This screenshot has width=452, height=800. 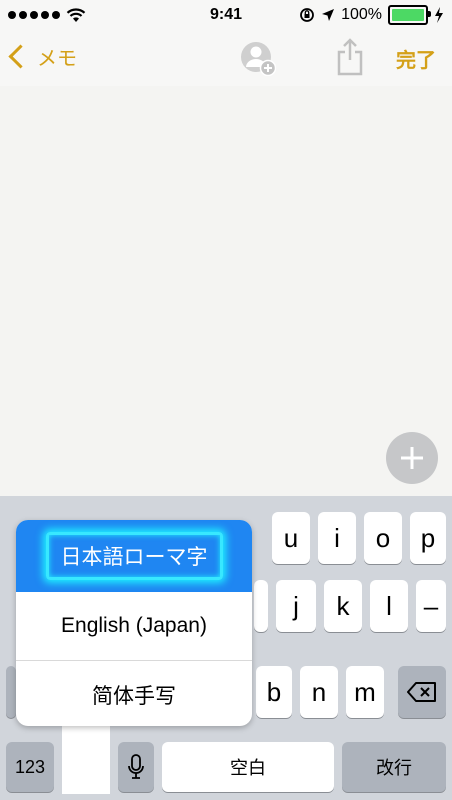 I want to click on space-key: 空白, so click(x=248, y=767).